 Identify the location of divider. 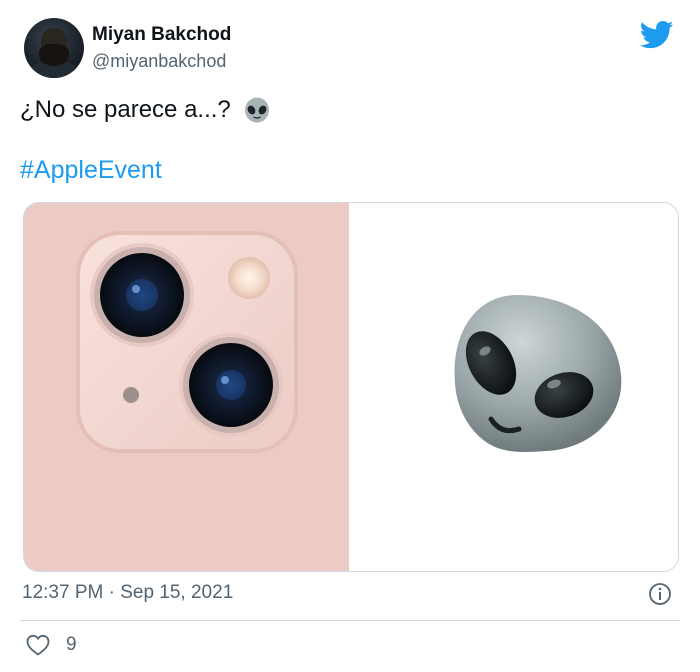
(350, 620).